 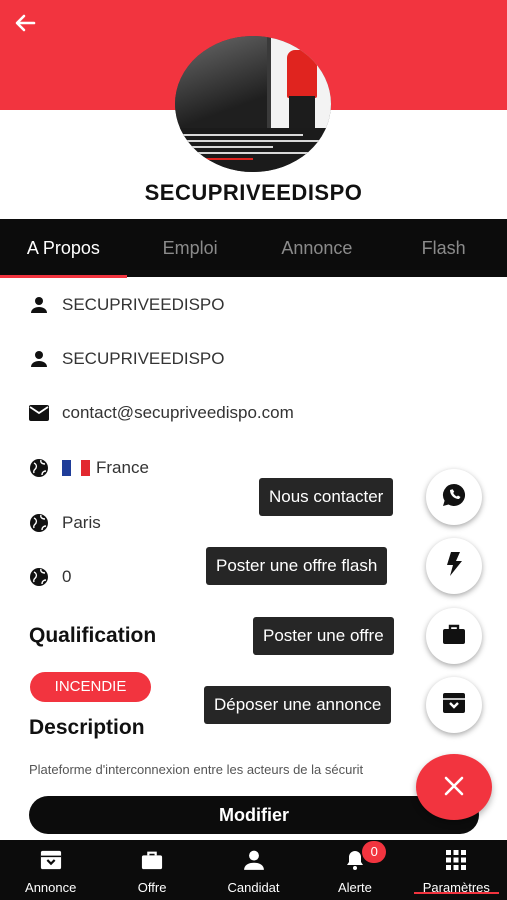 I want to click on qualification-title: Qualification, so click(x=93, y=635).